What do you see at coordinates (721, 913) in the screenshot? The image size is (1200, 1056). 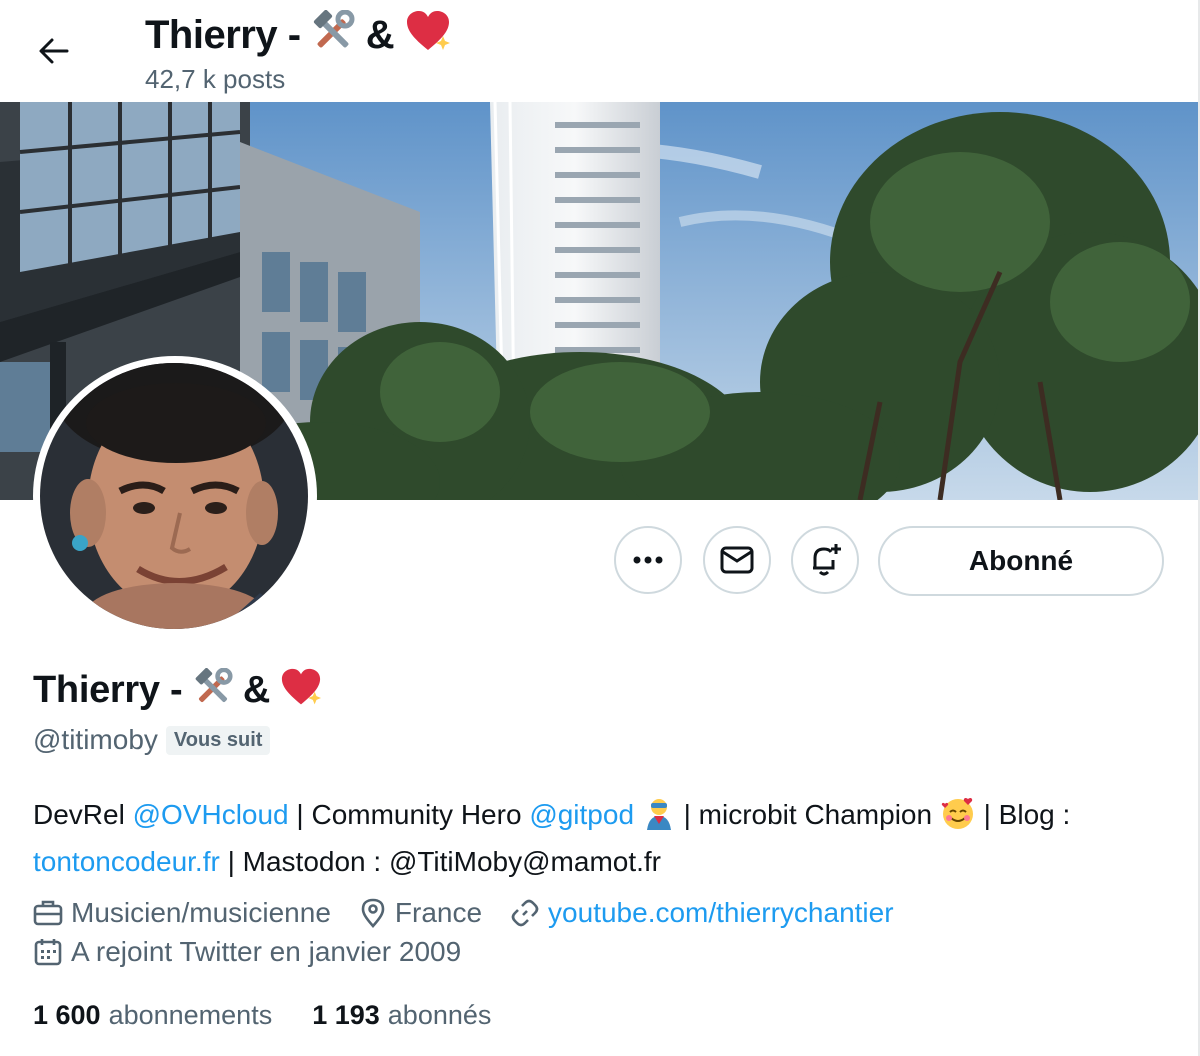 I see `website-link: youtube.com/thierrychantier` at bounding box center [721, 913].